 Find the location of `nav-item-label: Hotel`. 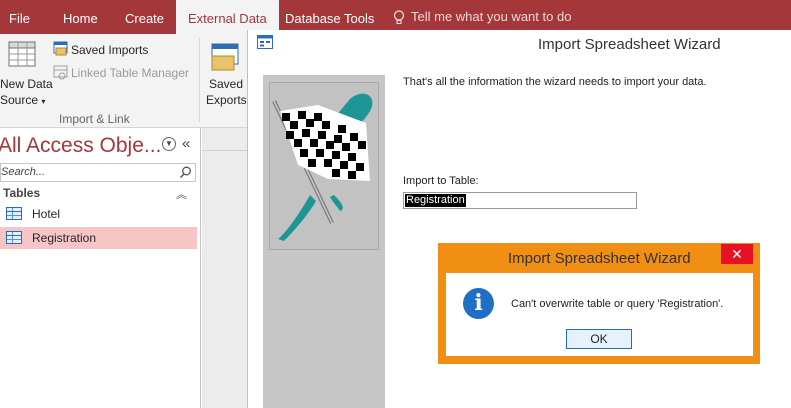

nav-item-label: Hotel is located at coordinates (46, 214).